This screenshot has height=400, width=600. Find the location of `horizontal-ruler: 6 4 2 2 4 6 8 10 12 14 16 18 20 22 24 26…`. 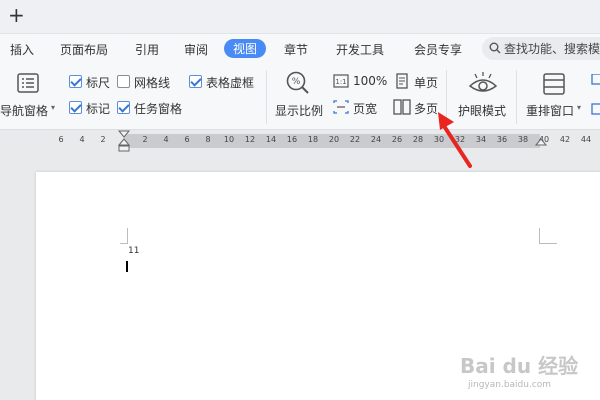

horizontal-ruler: 6 4 2 2 4 6 8 10 12 14 16 18 20 22 24 26… is located at coordinates (300, 141).